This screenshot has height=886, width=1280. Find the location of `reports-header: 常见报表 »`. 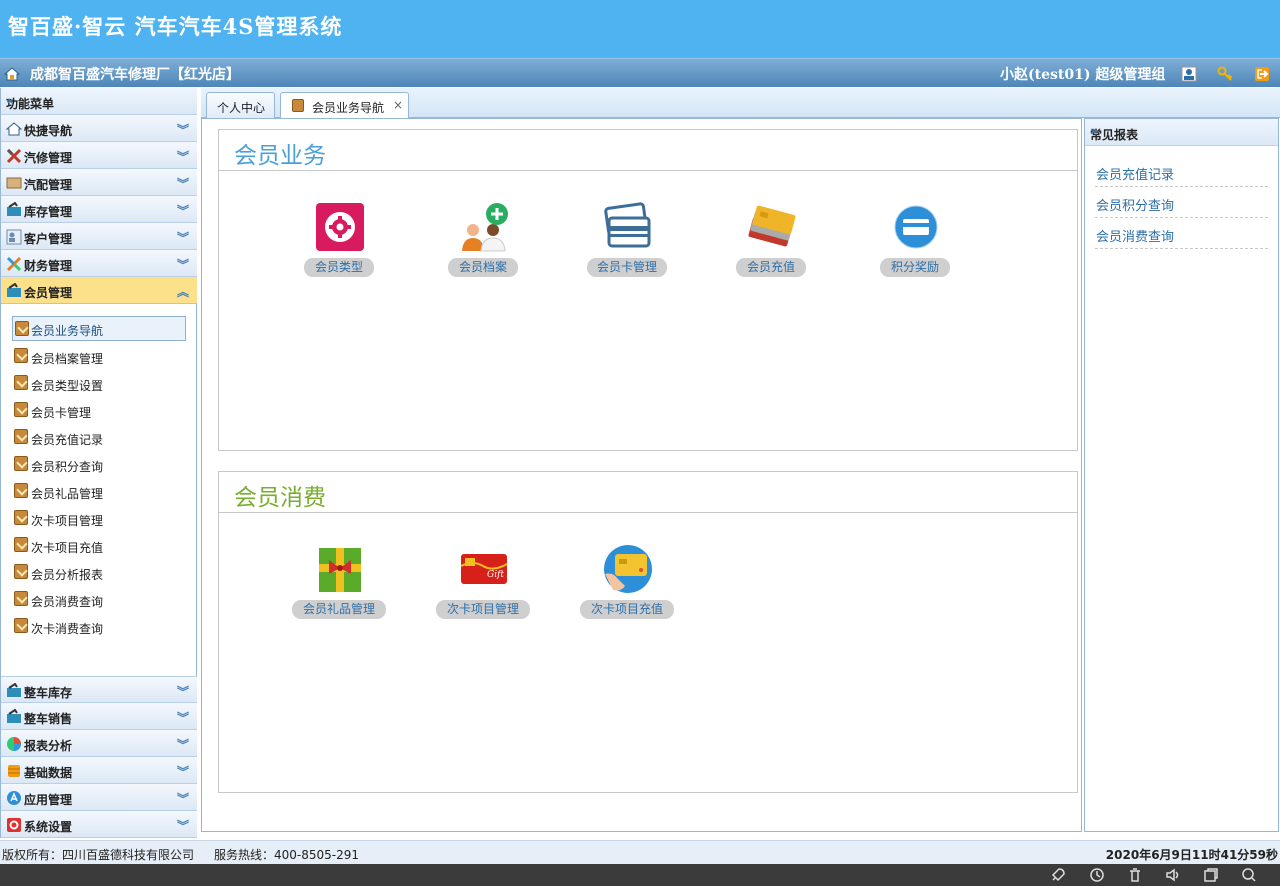

reports-header: 常见报表 » is located at coordinates (1181, 132).